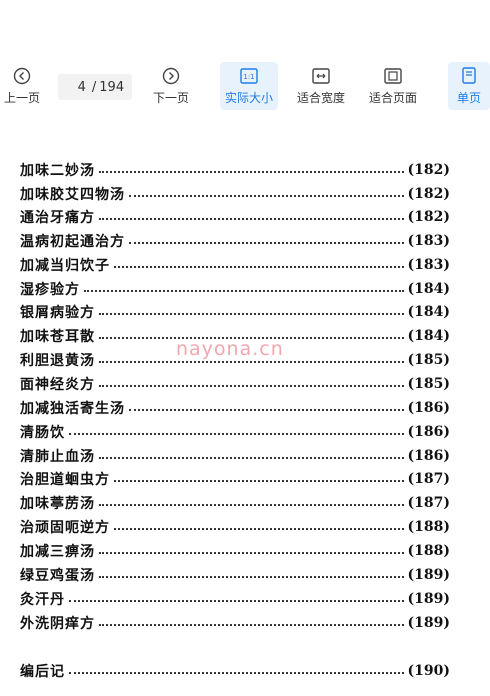  What do you see at coordinates (321, 86) in the screenshot?
I see `fit-width-button: 适合宽度` at bounding box center [321, 86].